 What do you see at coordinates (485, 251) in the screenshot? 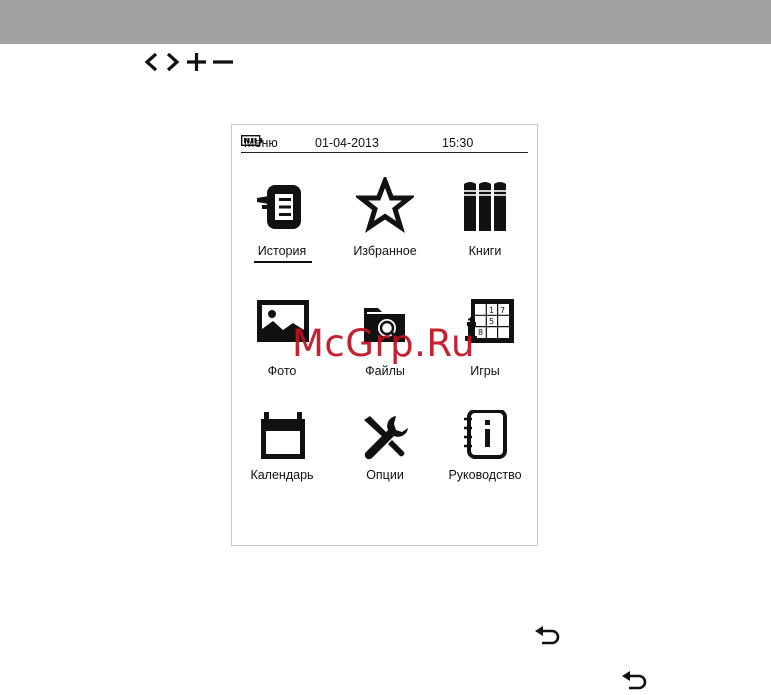
I see `tile-label: Книги` at bounding box center [485, 251].